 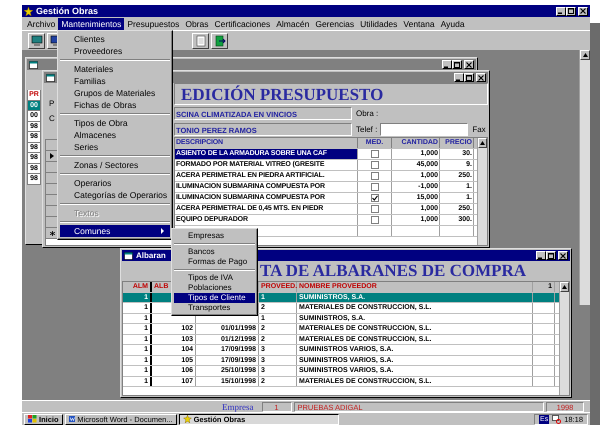 I want to click on menu-item: Tipos de Cliente, so click(x=214, y=298).